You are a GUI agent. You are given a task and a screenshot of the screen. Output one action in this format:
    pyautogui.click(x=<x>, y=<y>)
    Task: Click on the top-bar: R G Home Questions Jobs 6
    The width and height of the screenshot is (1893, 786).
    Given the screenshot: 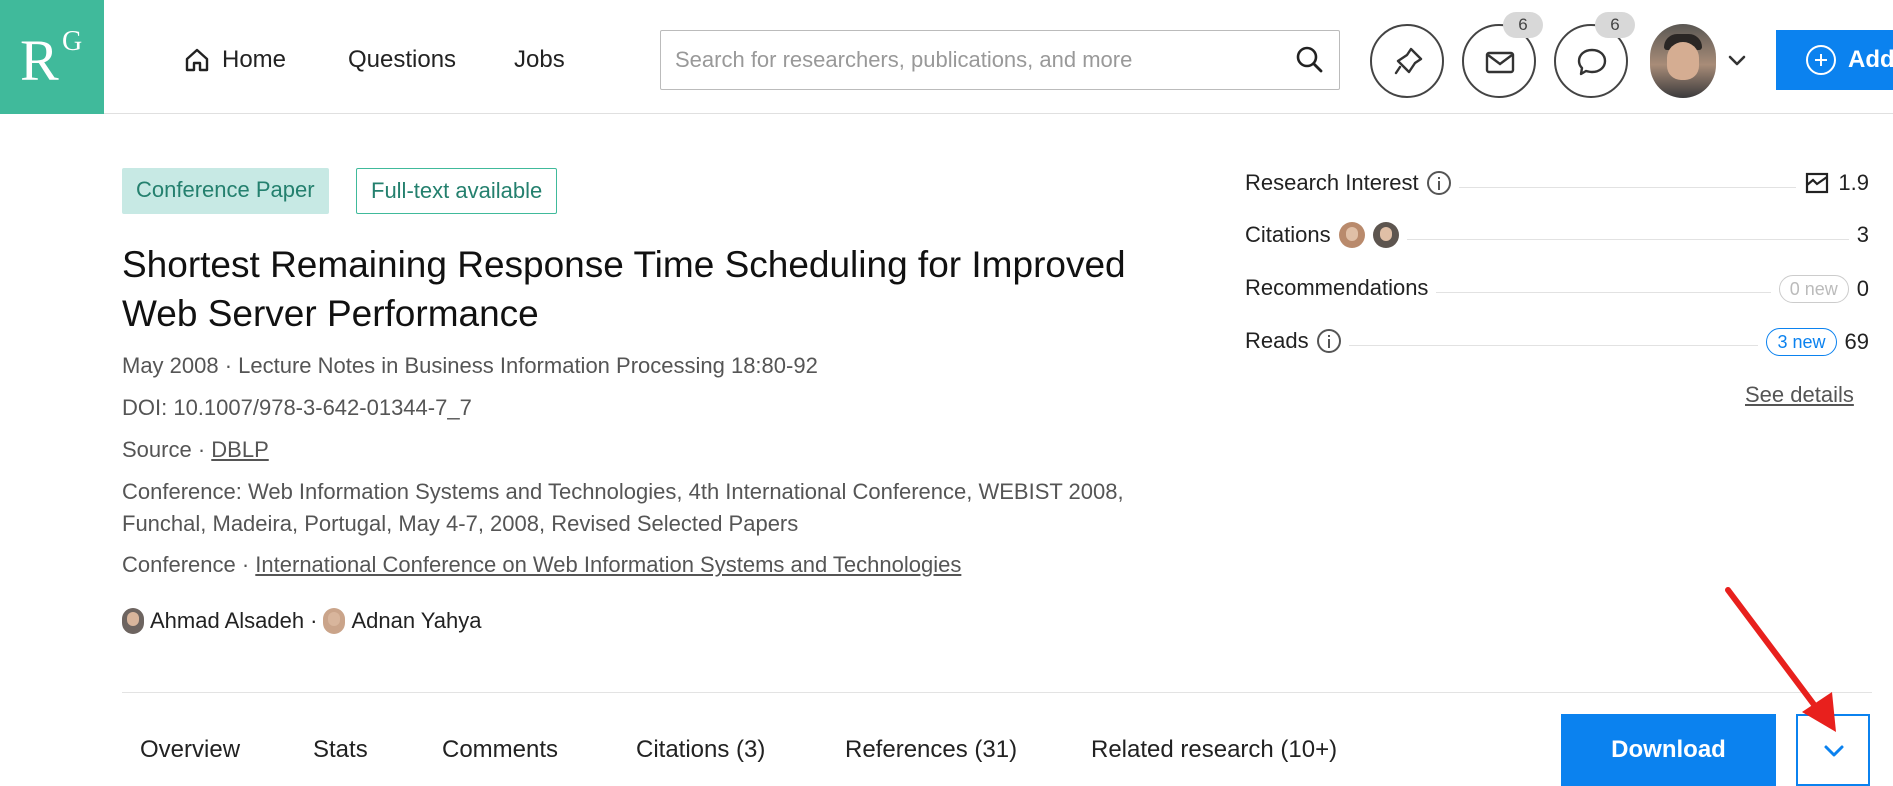 What is the action you would take?
    pyautogui.click(x=946, y=57)
    